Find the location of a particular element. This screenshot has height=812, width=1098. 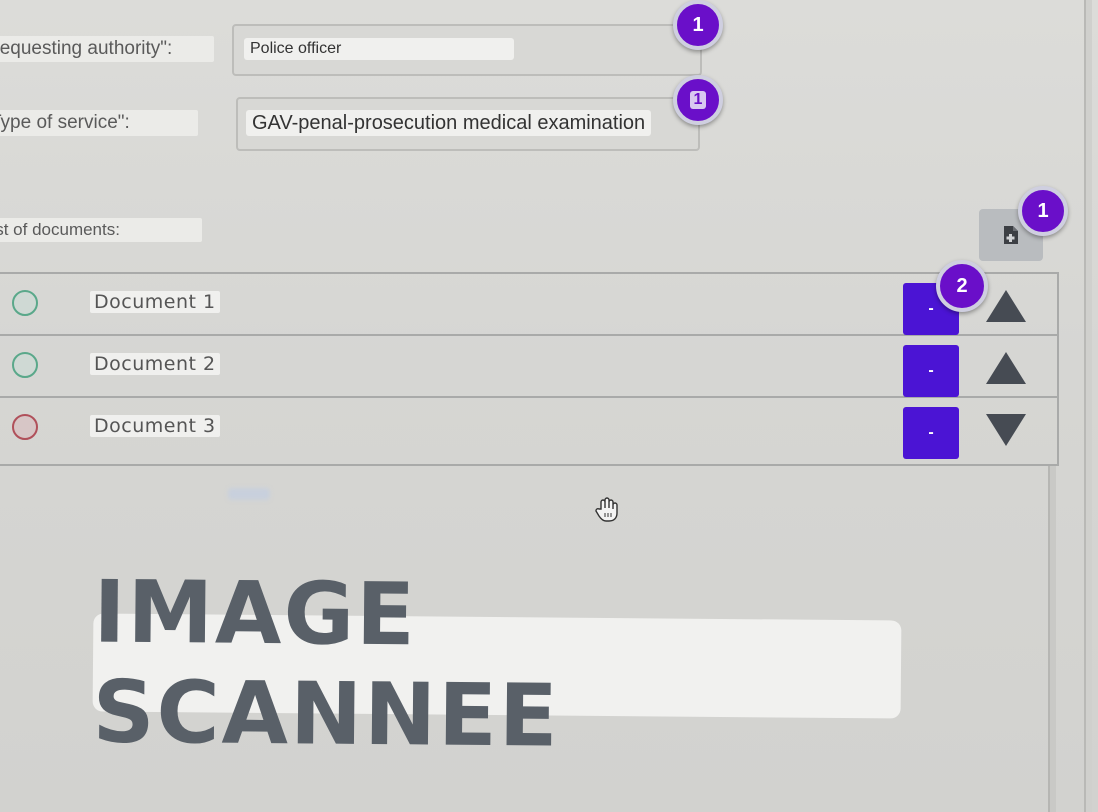

panel-divider is located at coordinates (1052, 639).